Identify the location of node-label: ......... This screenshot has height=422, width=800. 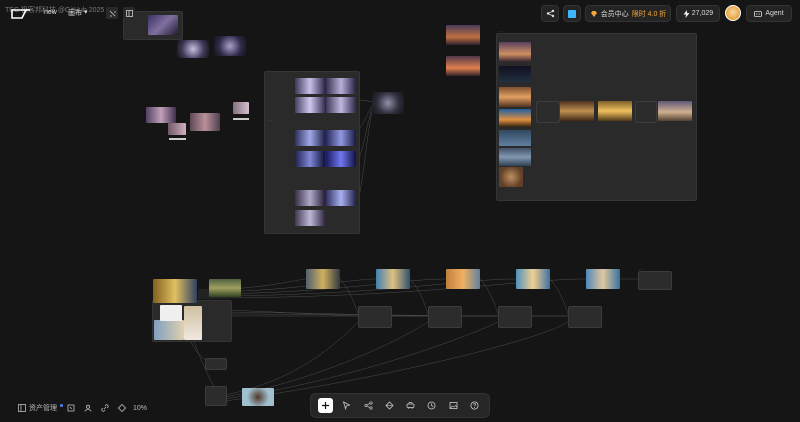
(501, 31).